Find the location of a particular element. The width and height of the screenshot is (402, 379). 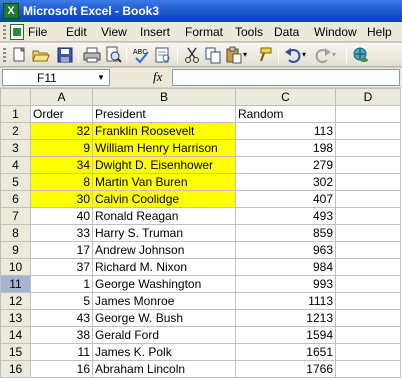

cell-random: 198 is located at coordinates (285, 148).